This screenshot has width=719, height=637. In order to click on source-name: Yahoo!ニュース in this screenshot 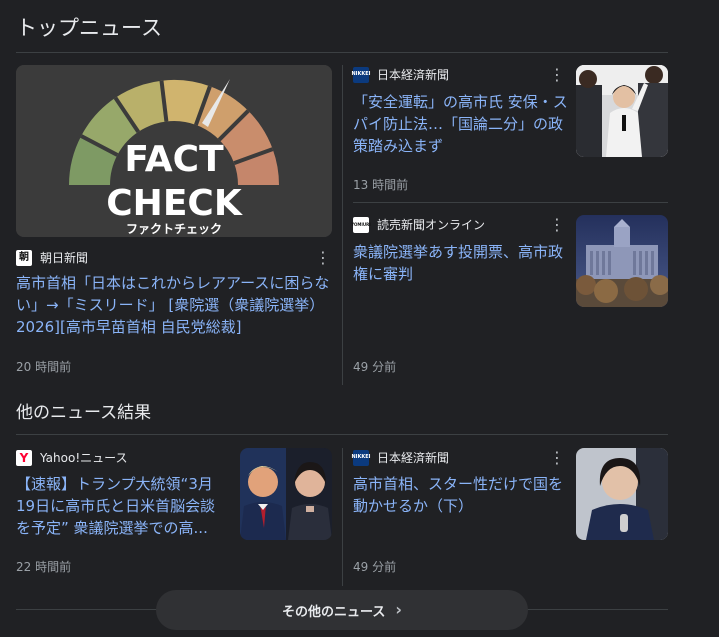, I will do `click(84, 458)`.